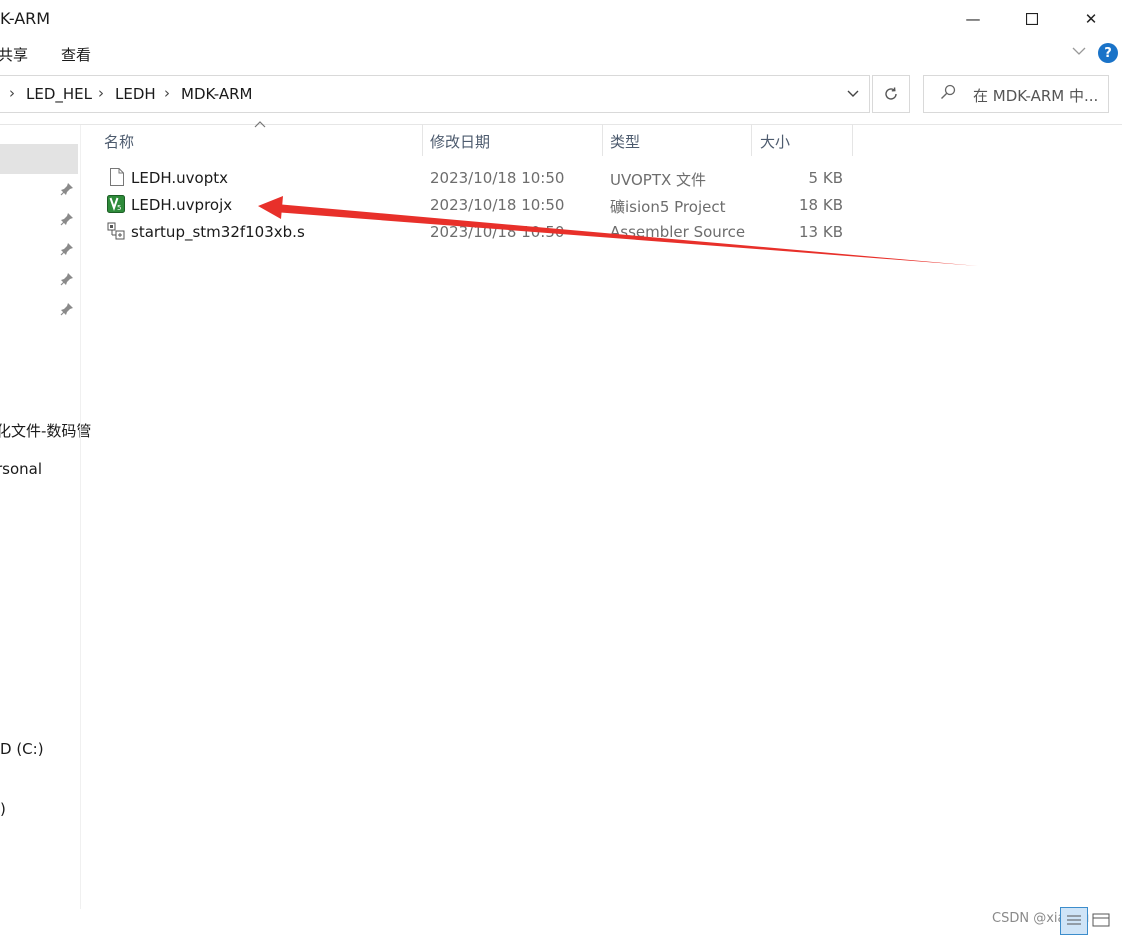 The height and width of the screenshot is (938, 1122). What do you see at coordinates (1101, 920) in the screenshot?
I see `large-icons-view-icon` at bounding box center [1101, 920].